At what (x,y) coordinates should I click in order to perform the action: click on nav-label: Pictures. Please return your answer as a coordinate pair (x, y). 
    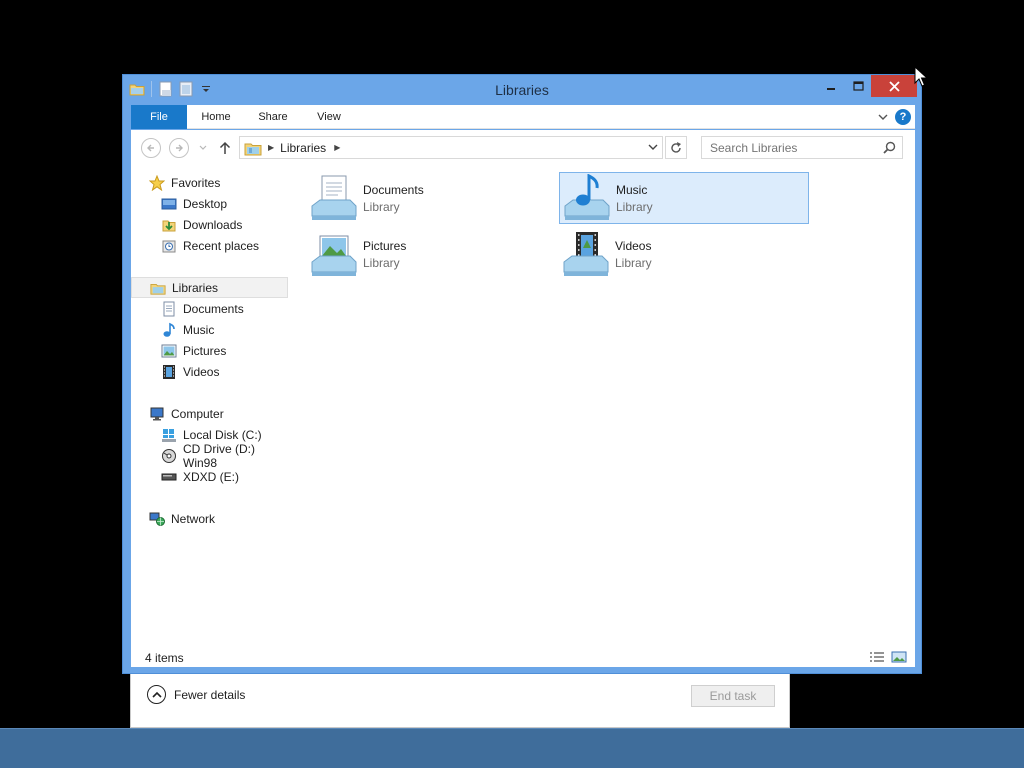
    Looking at the image, I should click on (205, 350).